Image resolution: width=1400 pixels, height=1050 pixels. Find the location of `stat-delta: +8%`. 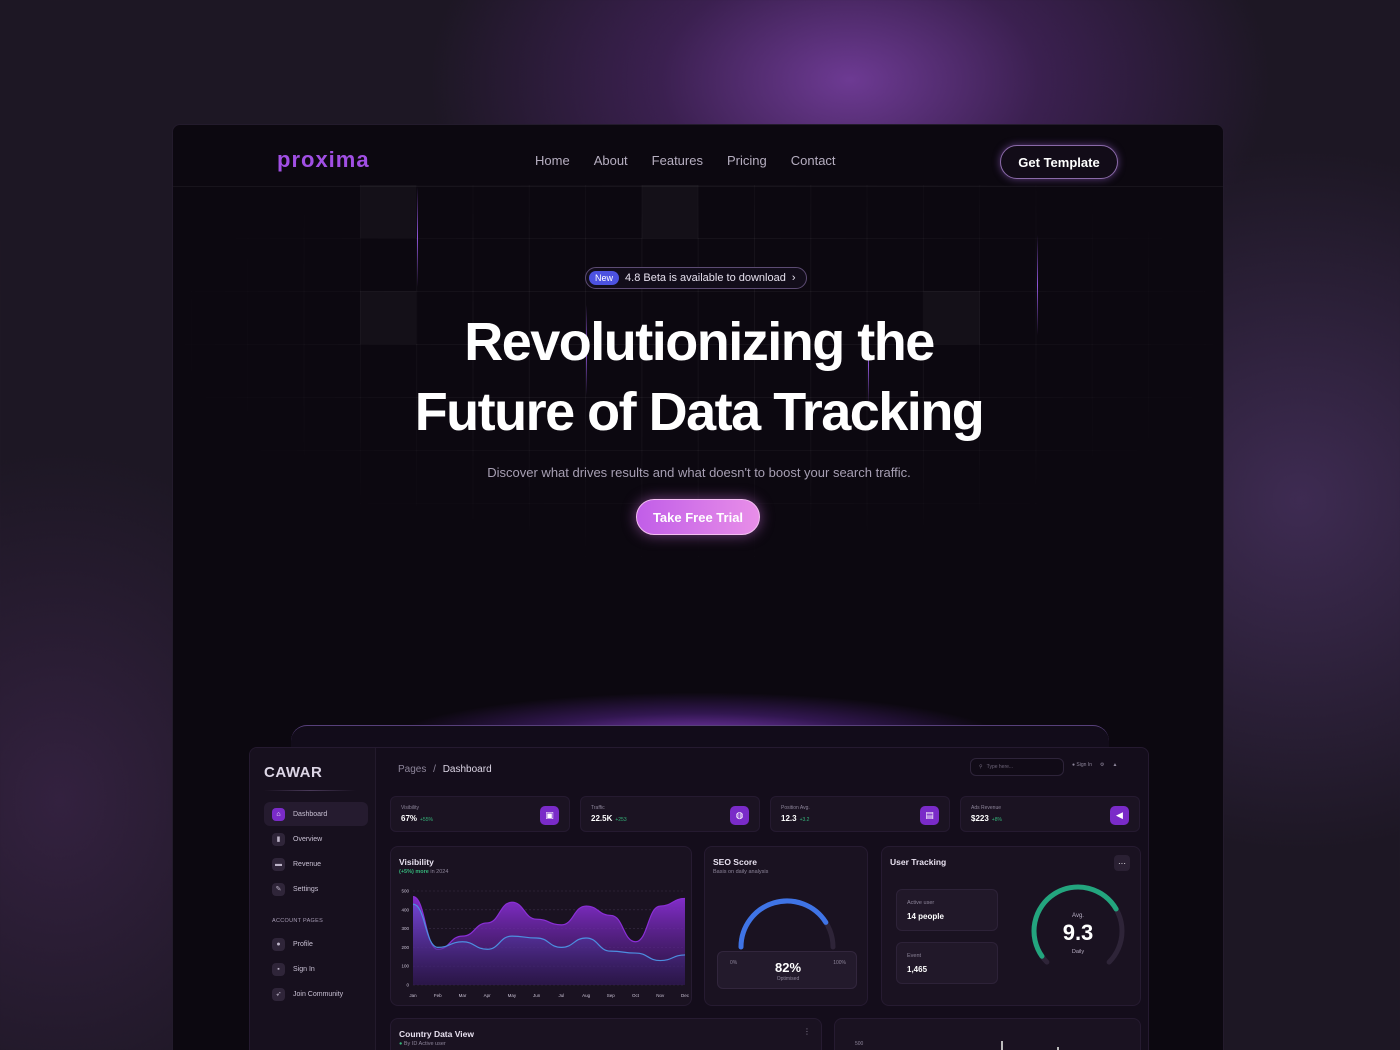

stat-delta: +8% is located at coordinates (996, 820).